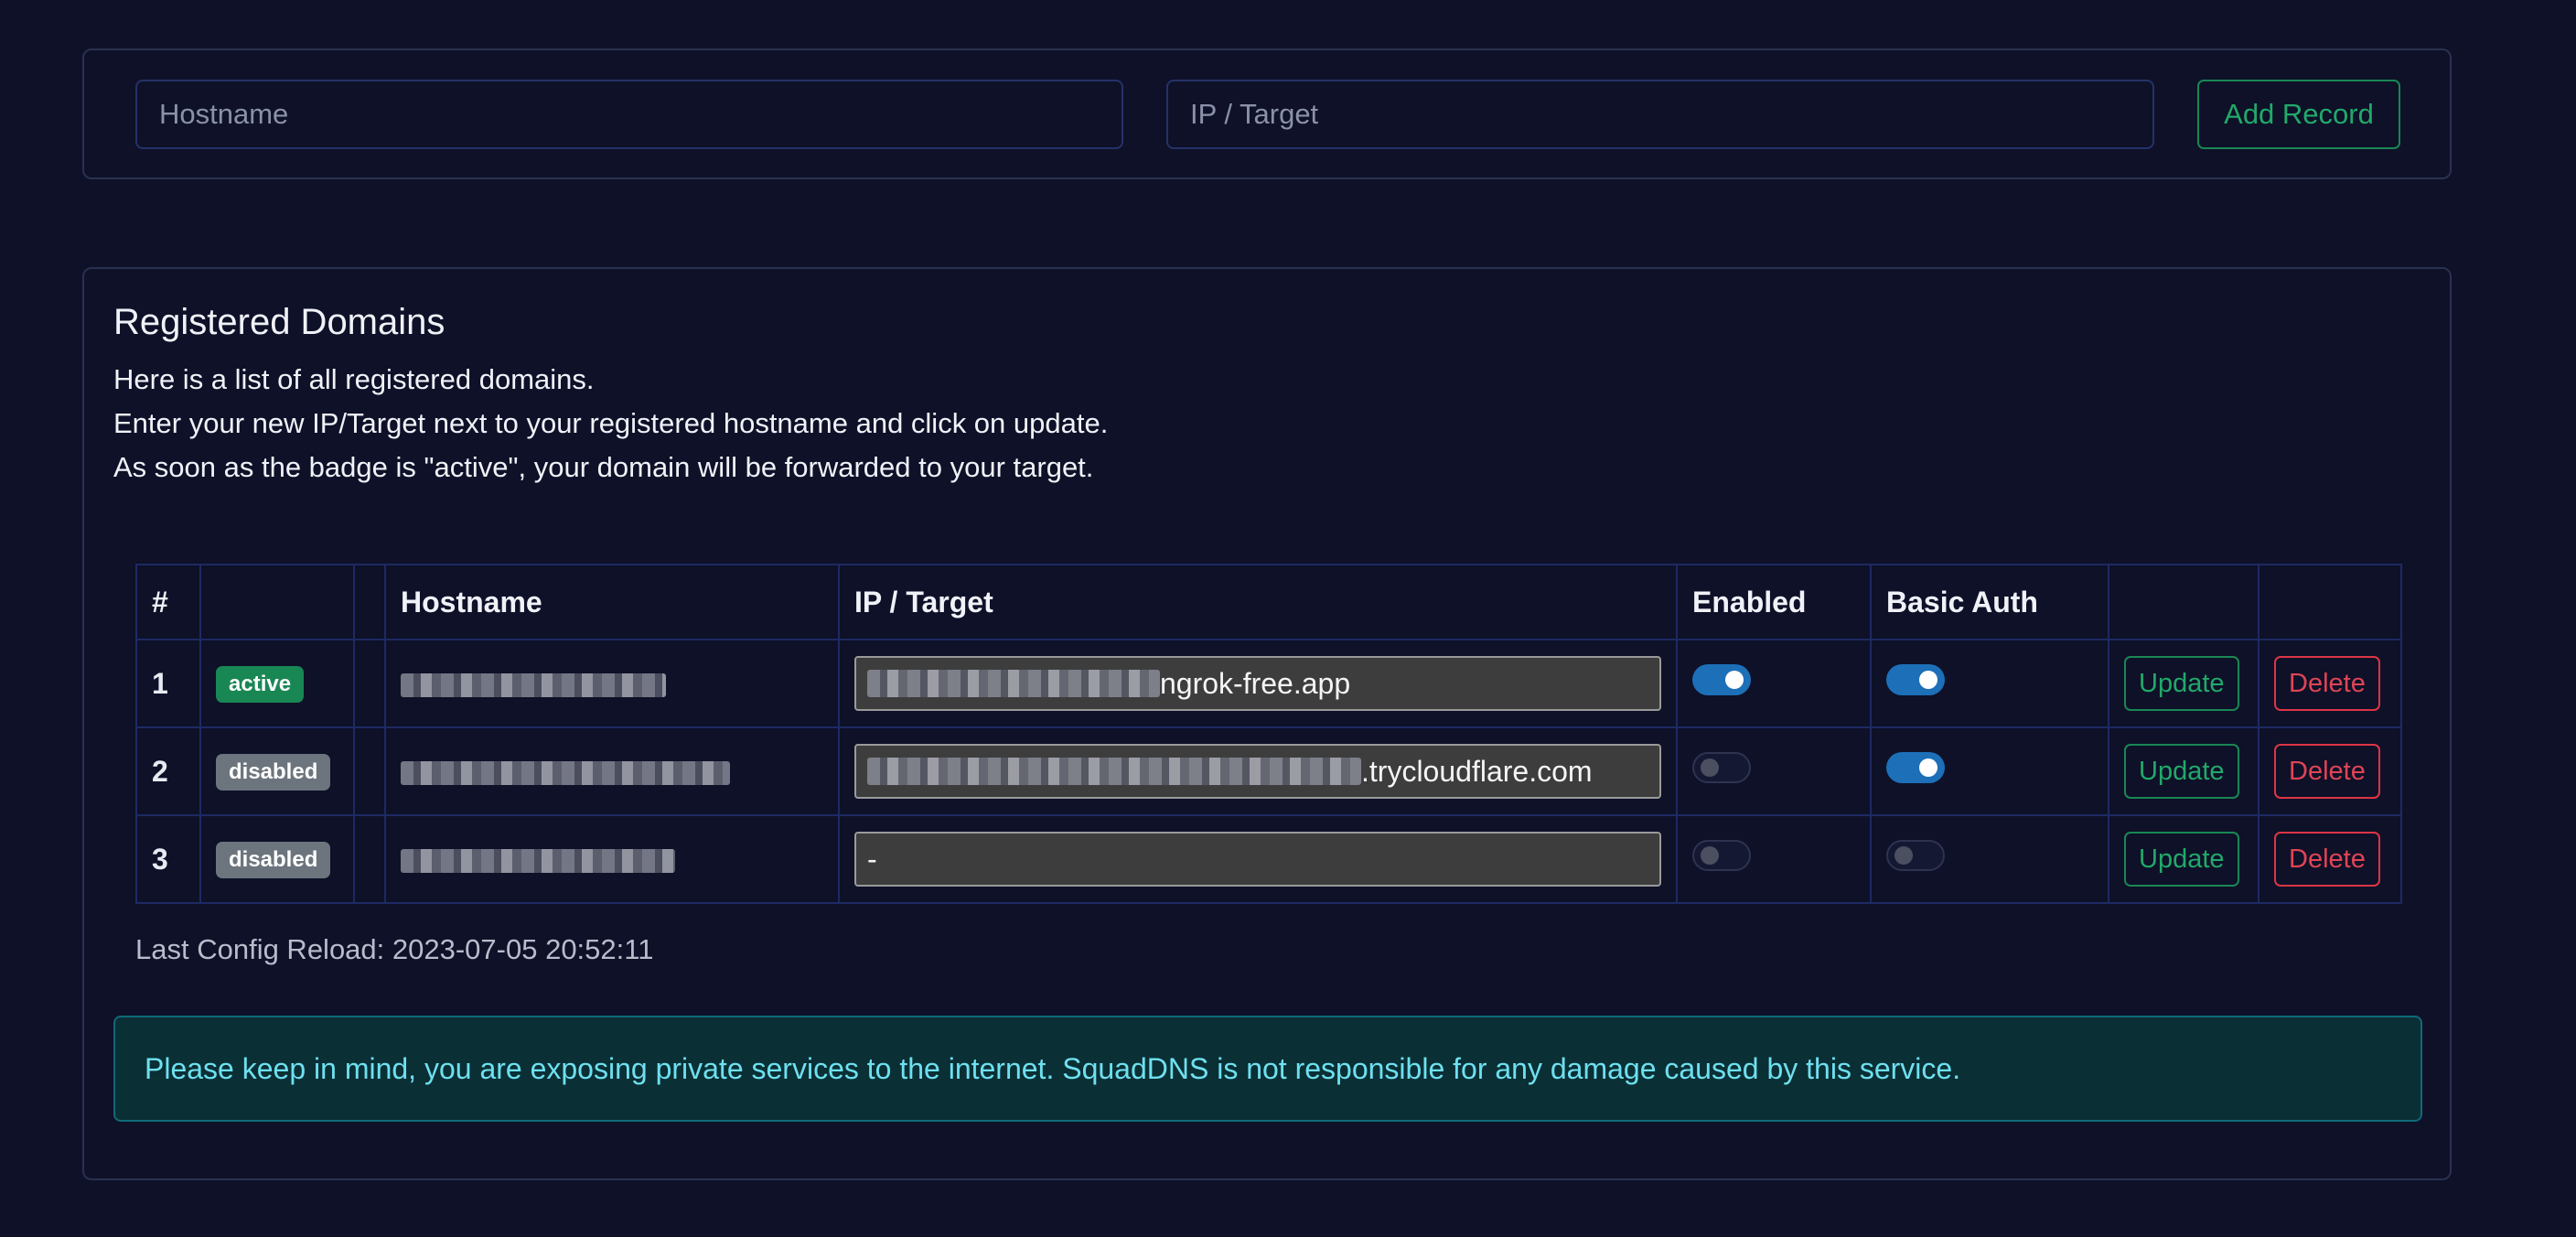 The height and width of the screenshot is (1237, 2576). Describe the element at coordinates (1990, 602) in the screenshot. I see `column-header-basic-auth: Basic Auth` at that location.